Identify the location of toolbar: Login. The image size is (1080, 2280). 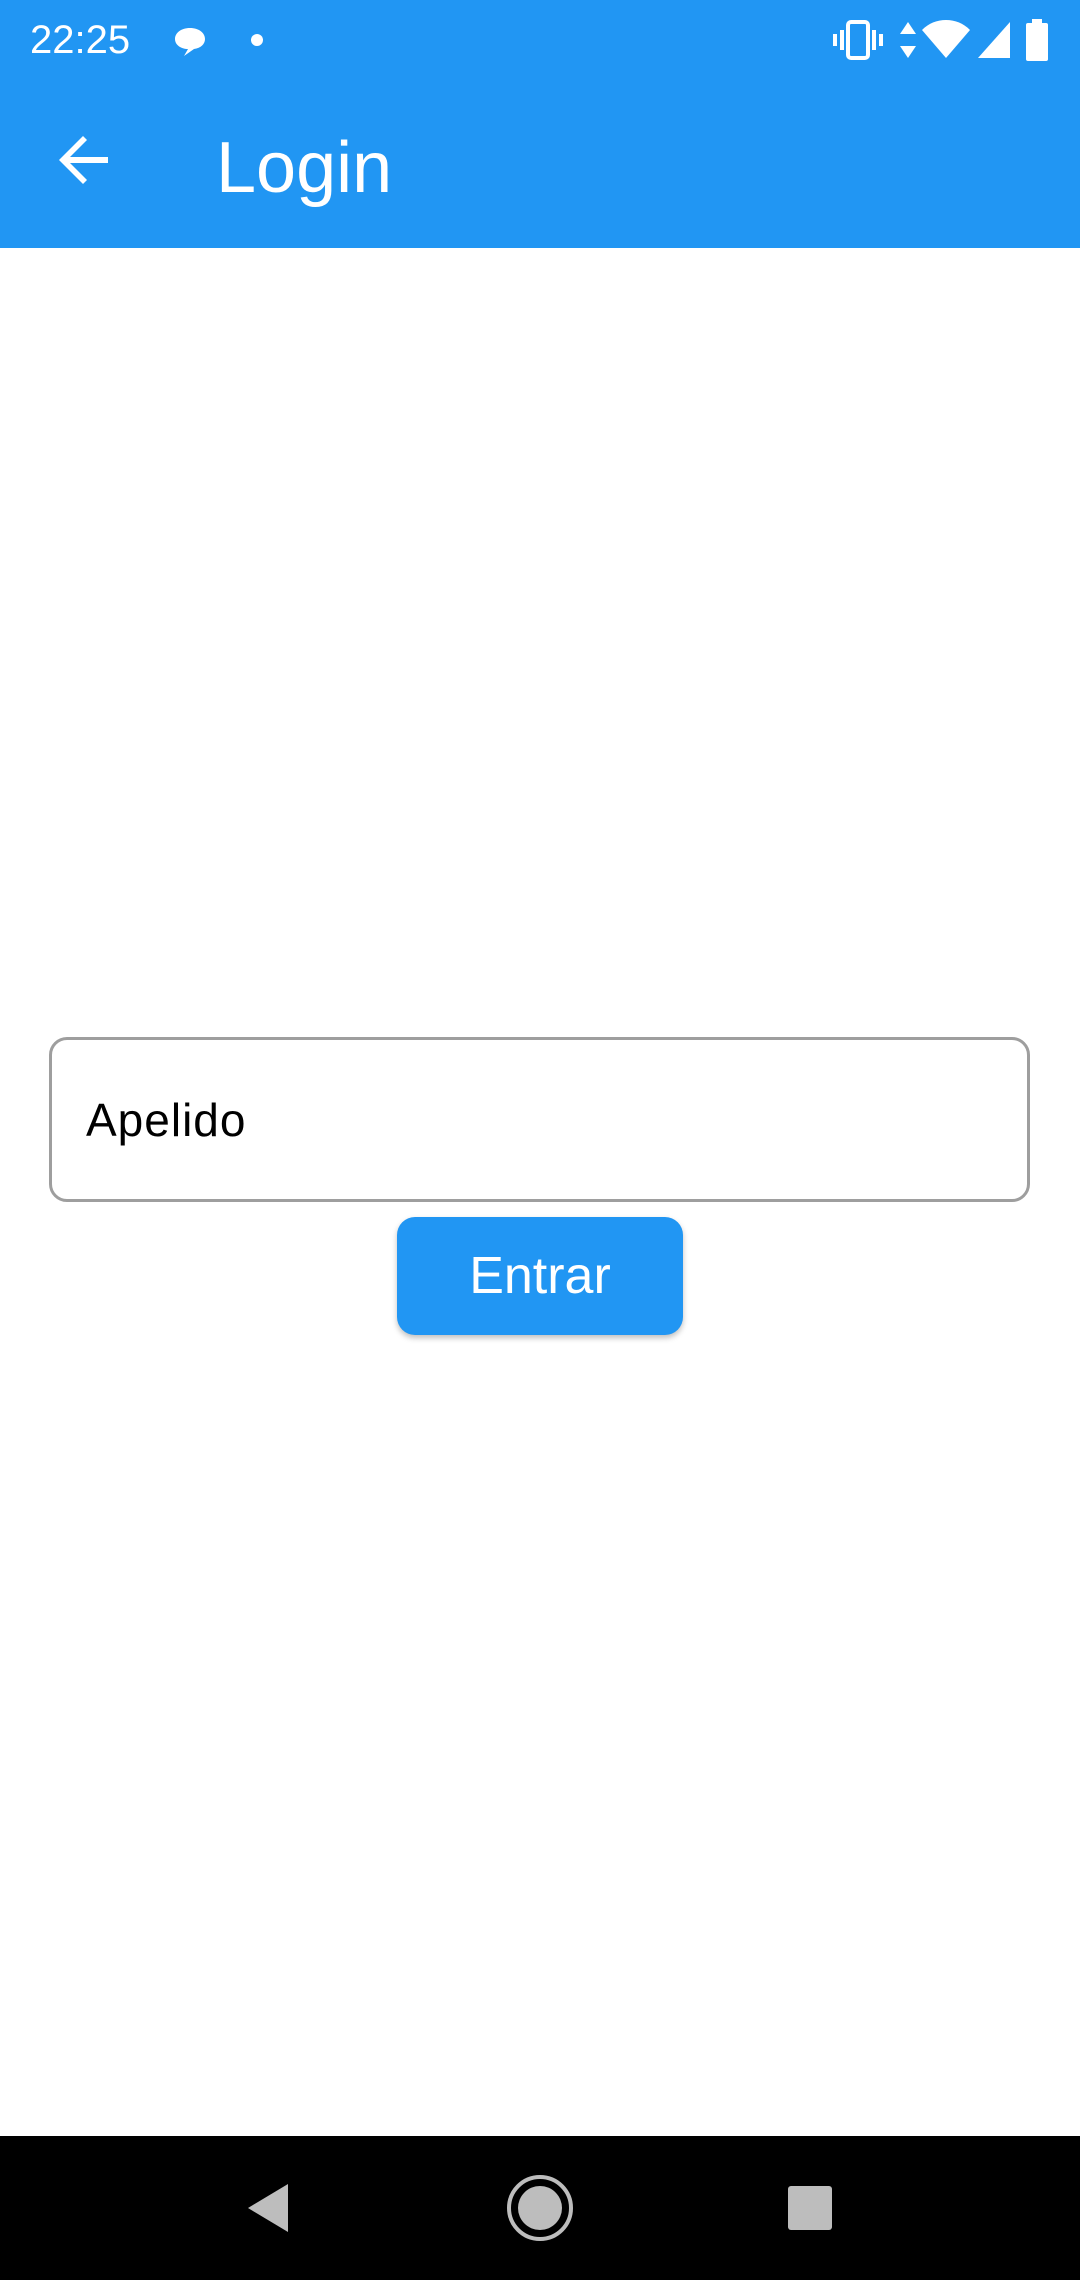
(540, 164).